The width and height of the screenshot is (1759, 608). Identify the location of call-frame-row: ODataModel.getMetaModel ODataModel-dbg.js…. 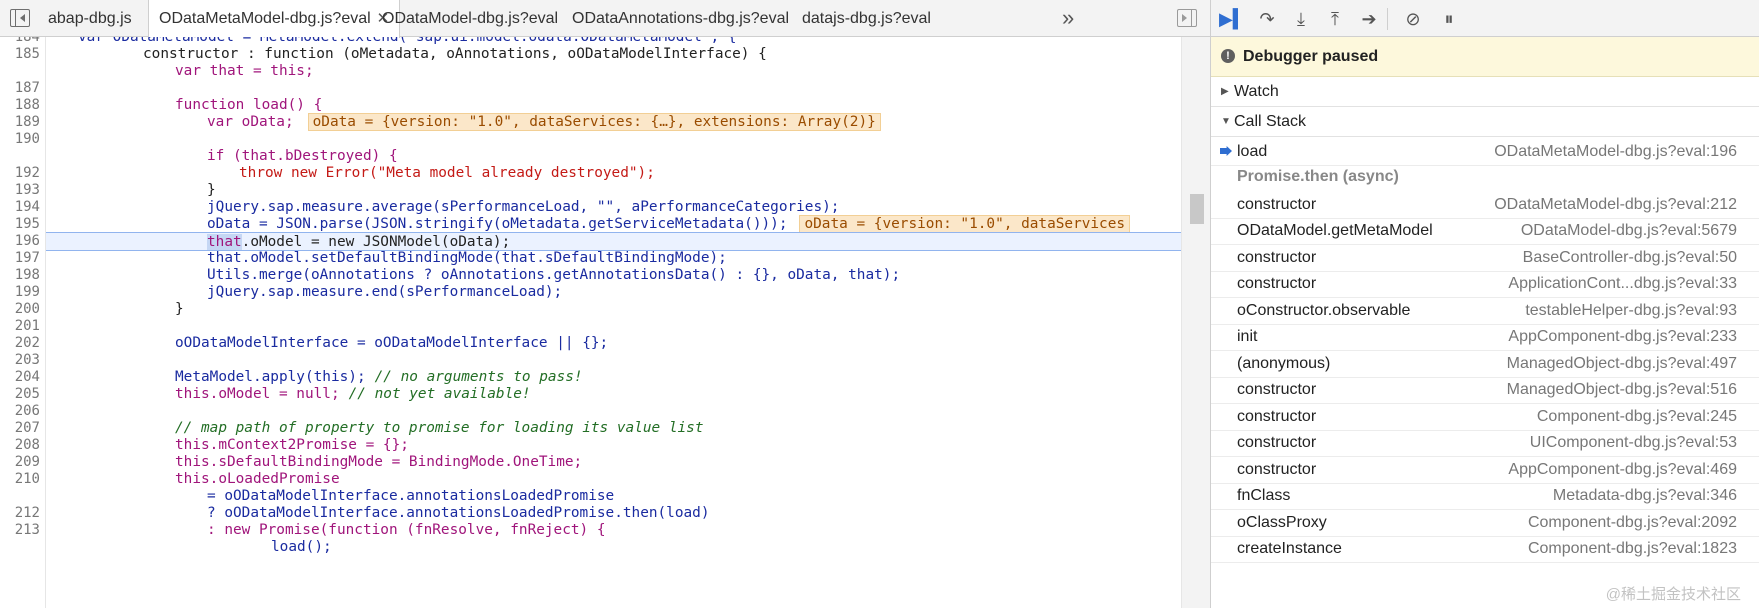
(1485, 231).